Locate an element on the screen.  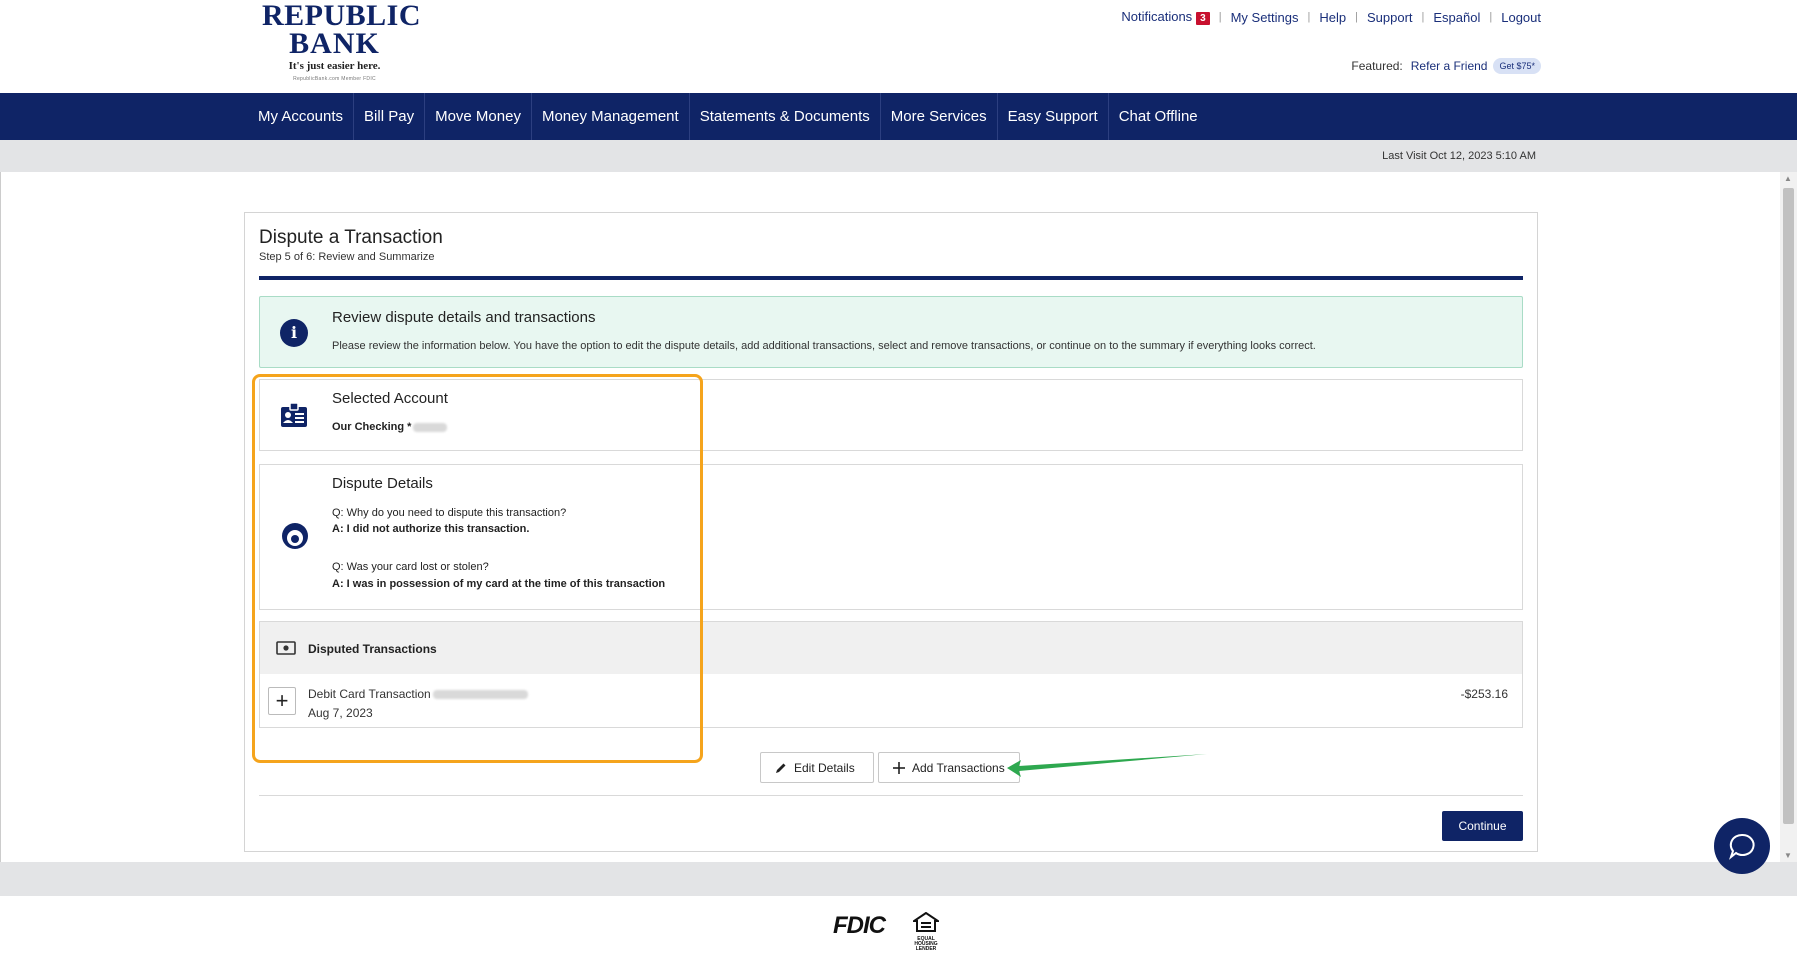
disputed-transactions-heading: Disputed Transactions is located at coordinates (372, 649).